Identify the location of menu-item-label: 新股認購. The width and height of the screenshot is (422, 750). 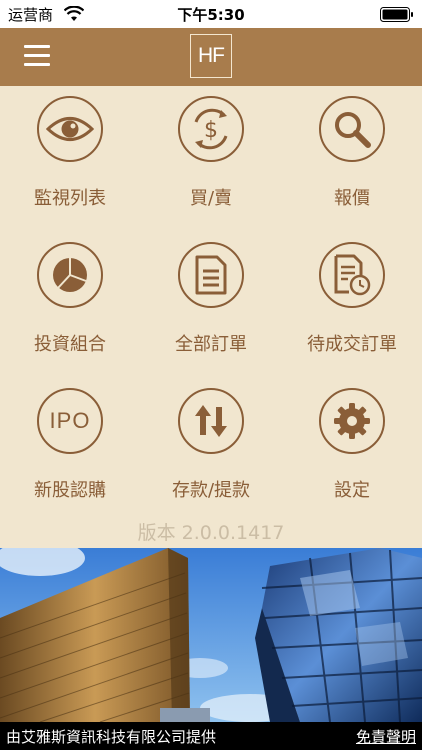
(70, 490).